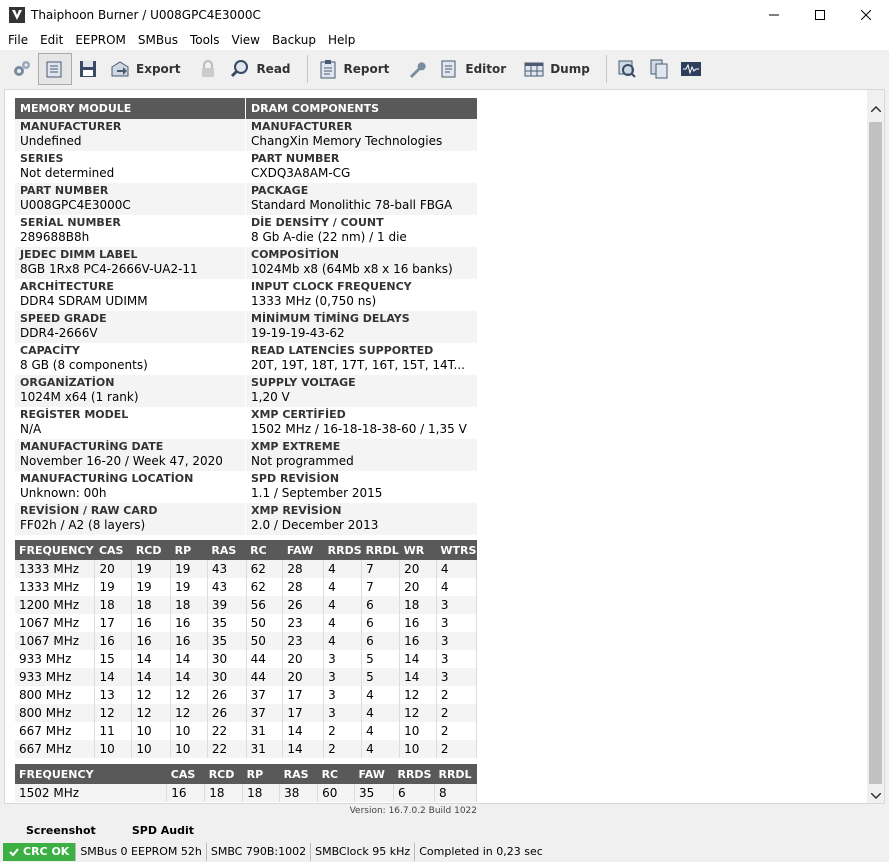 Image resolution: width=889 pixels, height=862 pixels. I want to click on table-cell: 5, so click(381, 677).